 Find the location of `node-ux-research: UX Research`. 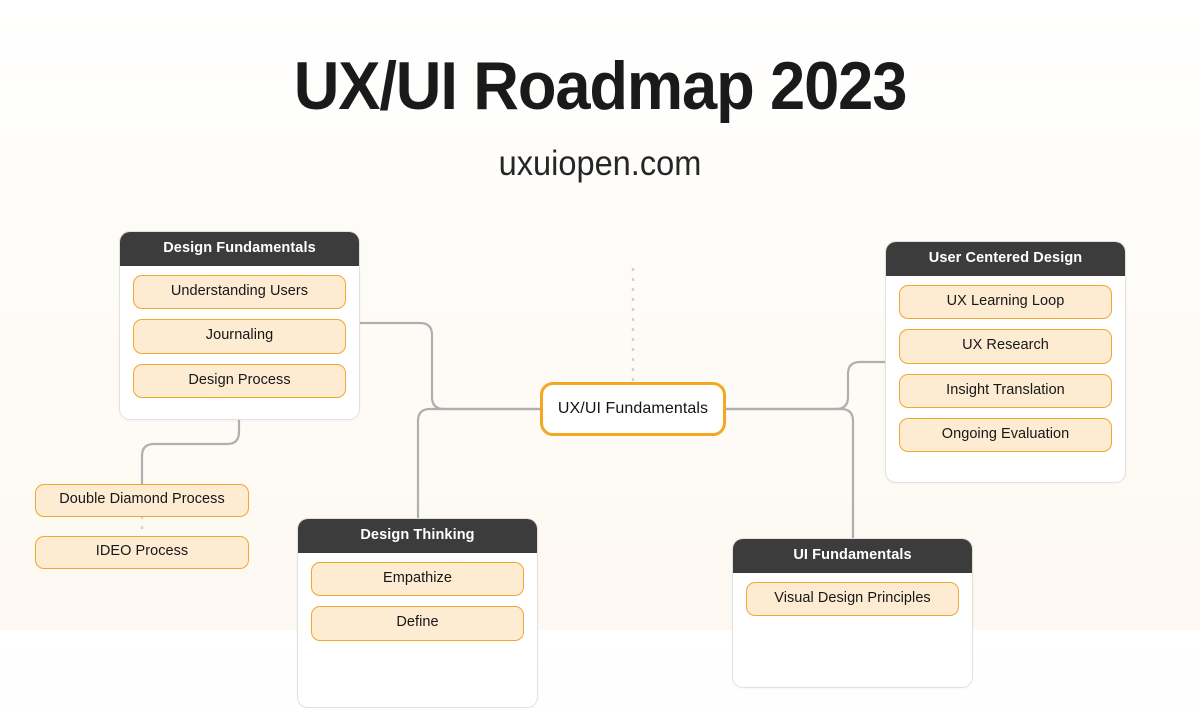

node-ux-research: UX Research is located at coordinates (1005, 346).